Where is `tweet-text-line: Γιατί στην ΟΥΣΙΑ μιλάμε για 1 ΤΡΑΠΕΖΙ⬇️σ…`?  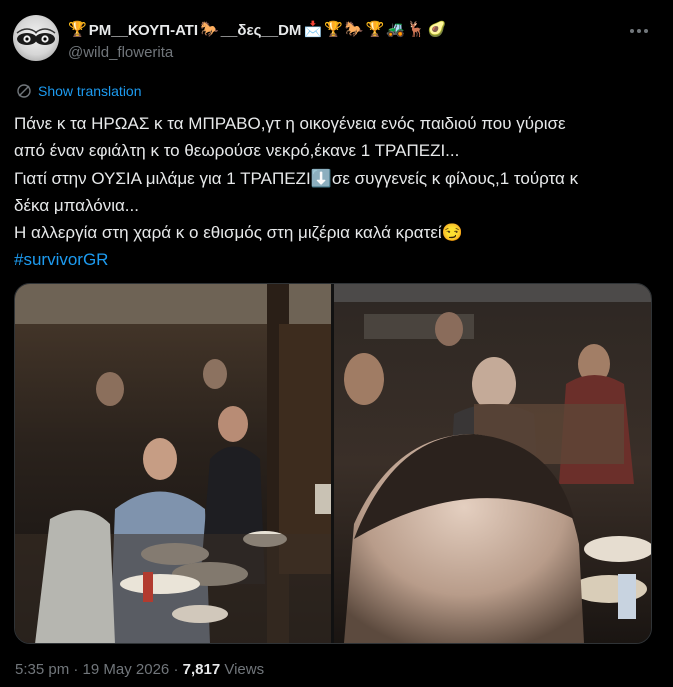 tweet-text-line: Γιατί στην ΟΥΣΙΑ μιλάμε για 1 ΤΡΑΠΕΖΙ⬇️σ… is located at coordinates (336, 178).